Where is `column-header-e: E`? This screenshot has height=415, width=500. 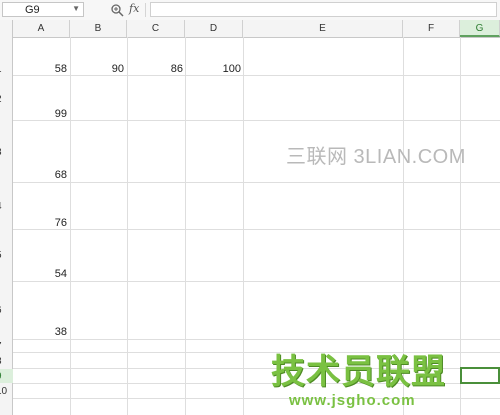
column-header-e: E is located at coordinates (323, 28).